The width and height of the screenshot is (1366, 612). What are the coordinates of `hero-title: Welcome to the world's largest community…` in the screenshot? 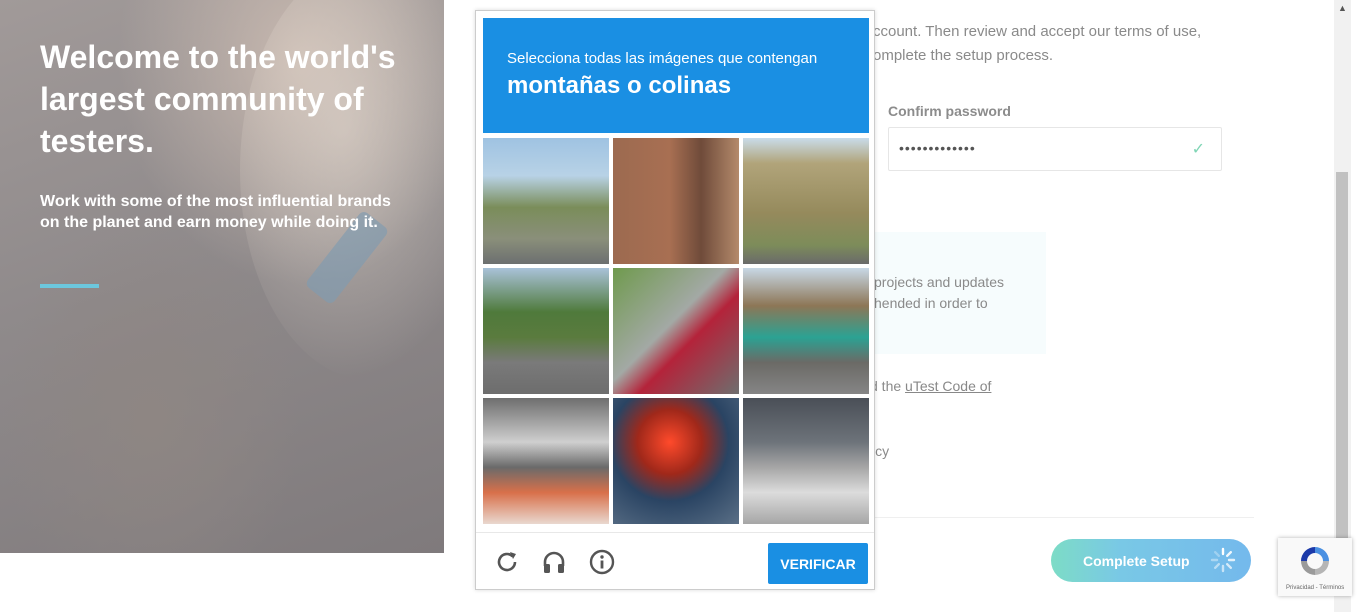 It's located at (218, 99).